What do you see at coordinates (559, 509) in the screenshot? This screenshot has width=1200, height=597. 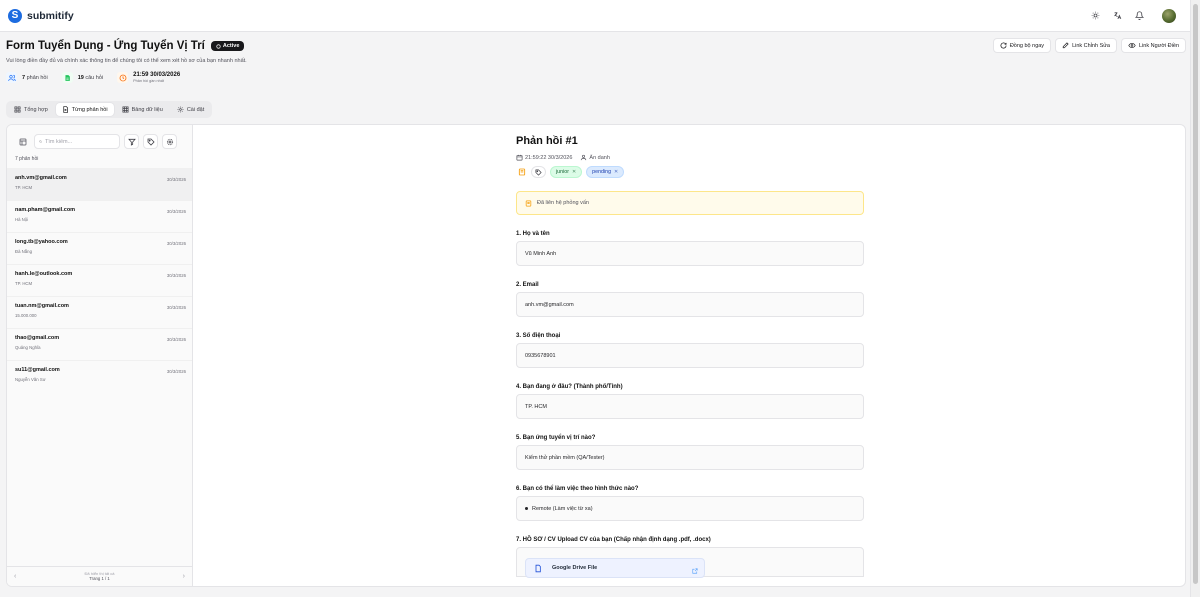 I see `answer-option: Remote (Làm việc từ xa)` at bounding box center [559, 509].